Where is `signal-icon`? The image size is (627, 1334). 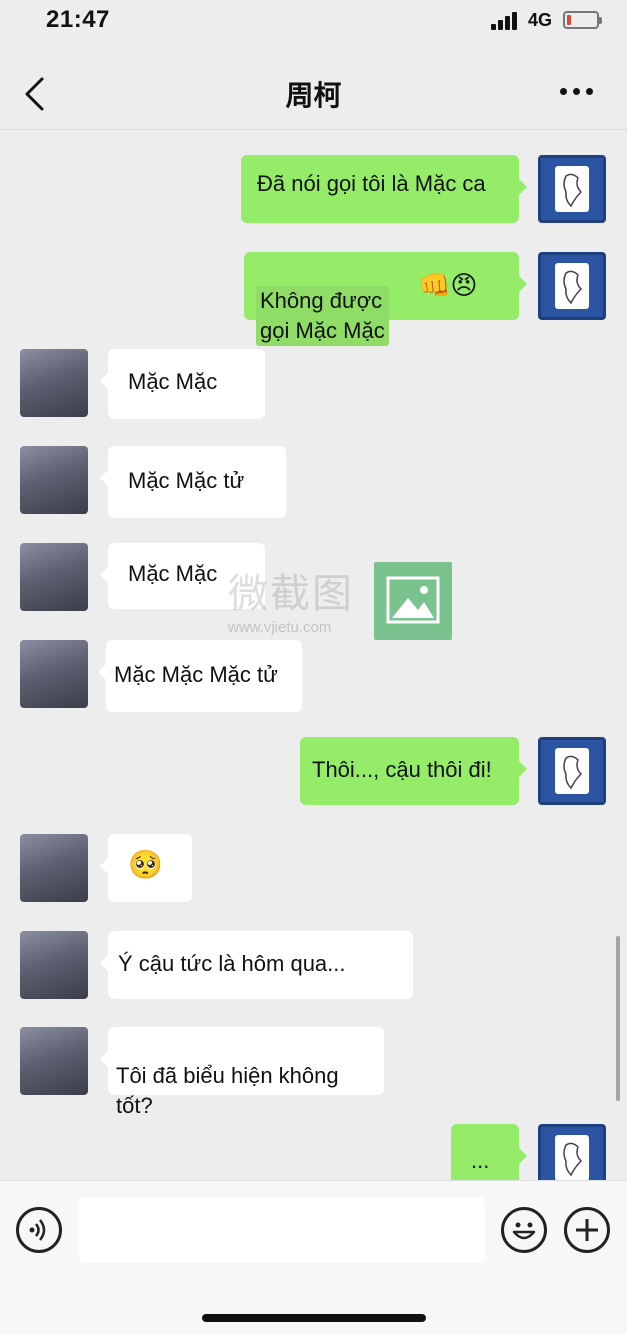 signal-icon is located at coordinates (505, 21).